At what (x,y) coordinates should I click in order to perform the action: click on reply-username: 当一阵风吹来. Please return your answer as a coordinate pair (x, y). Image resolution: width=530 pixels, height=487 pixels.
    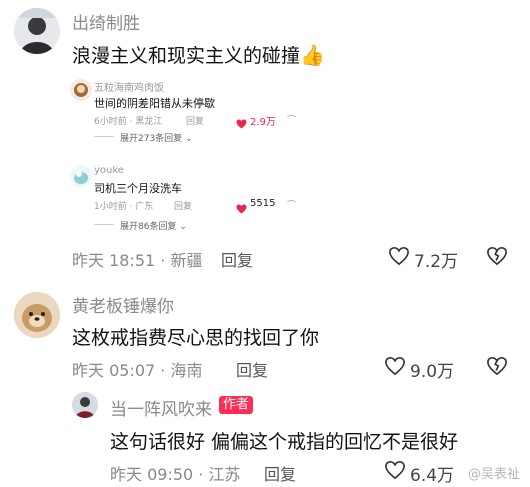
    Looking at the image, I should click on (161, 407).